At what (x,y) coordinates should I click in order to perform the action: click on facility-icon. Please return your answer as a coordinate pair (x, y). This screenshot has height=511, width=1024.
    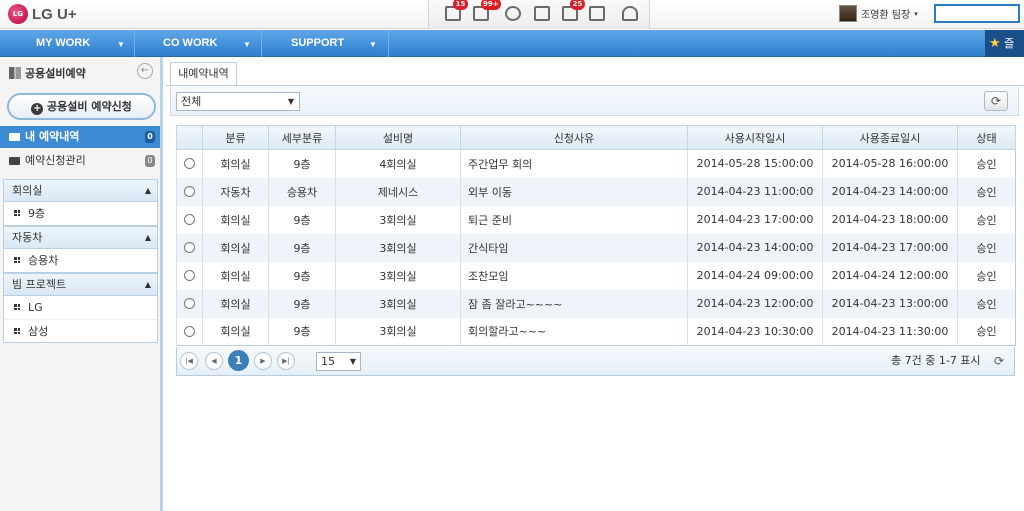
    Looking at the image, I should click on (15, 73).